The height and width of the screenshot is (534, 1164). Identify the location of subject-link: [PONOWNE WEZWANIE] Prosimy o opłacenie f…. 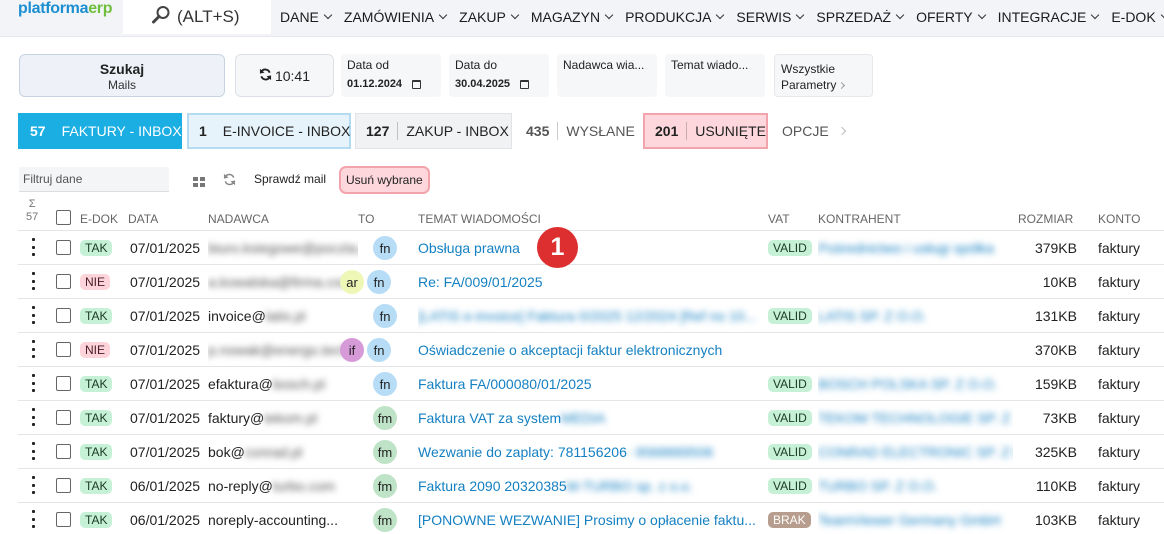
(587, 520).